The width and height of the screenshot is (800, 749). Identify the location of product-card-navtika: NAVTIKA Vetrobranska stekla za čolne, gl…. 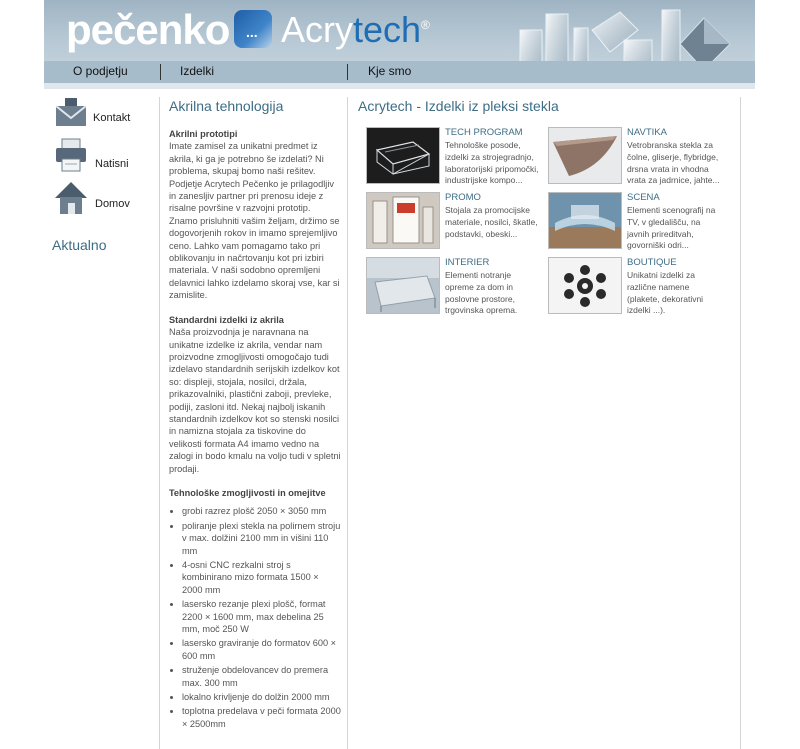
(630, 157).